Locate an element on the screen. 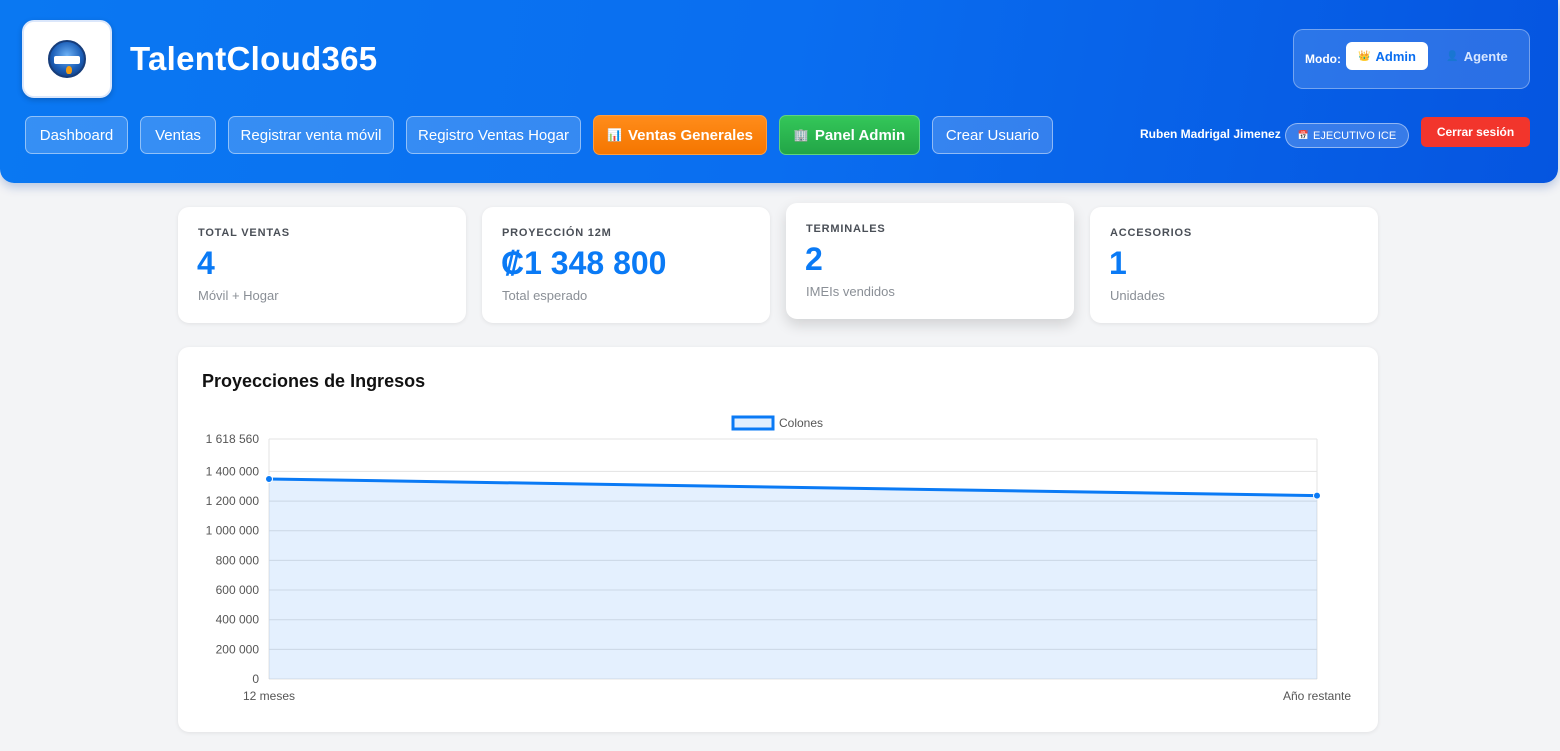 The height and width of the screenshot is (751, 1560). stat-card-accesorios: ACCESORIOS 1 Unidades is located at coordinates (1234, 265).